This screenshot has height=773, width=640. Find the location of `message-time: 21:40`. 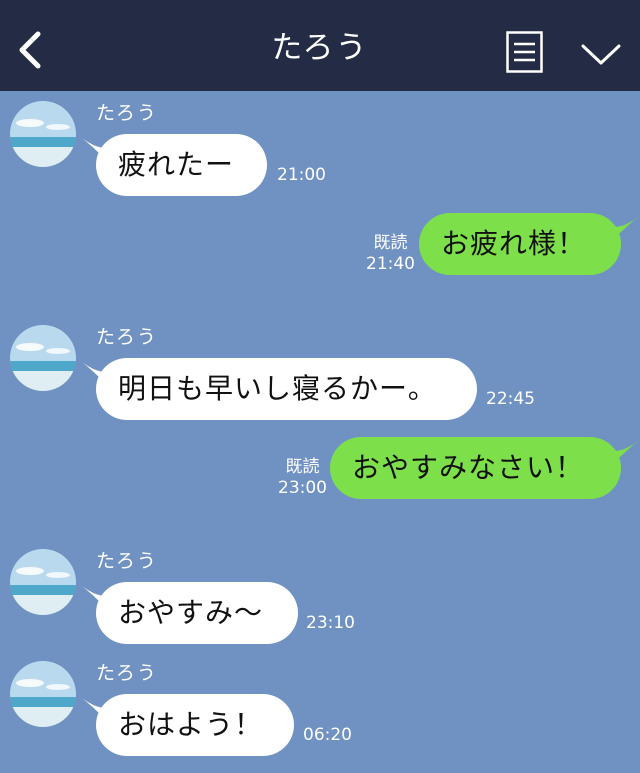

message-time: 21:40 is located at coordinates (390, 264).